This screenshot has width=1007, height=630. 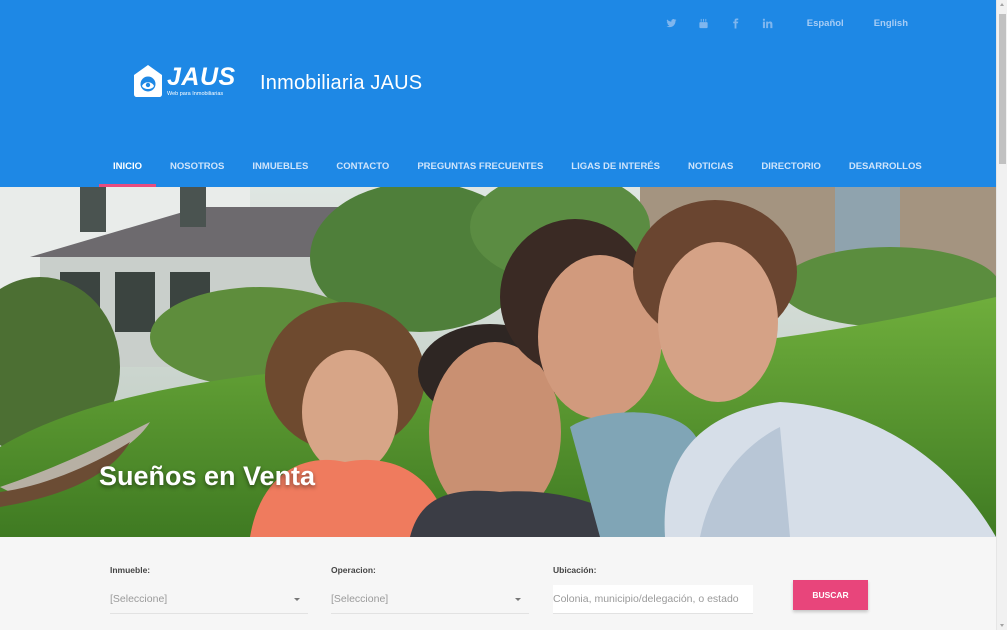 What do you see at coordinates (825, 23) in the screenshot?
I see `language-spanish-link: Español` at bounding box center [825, 23].